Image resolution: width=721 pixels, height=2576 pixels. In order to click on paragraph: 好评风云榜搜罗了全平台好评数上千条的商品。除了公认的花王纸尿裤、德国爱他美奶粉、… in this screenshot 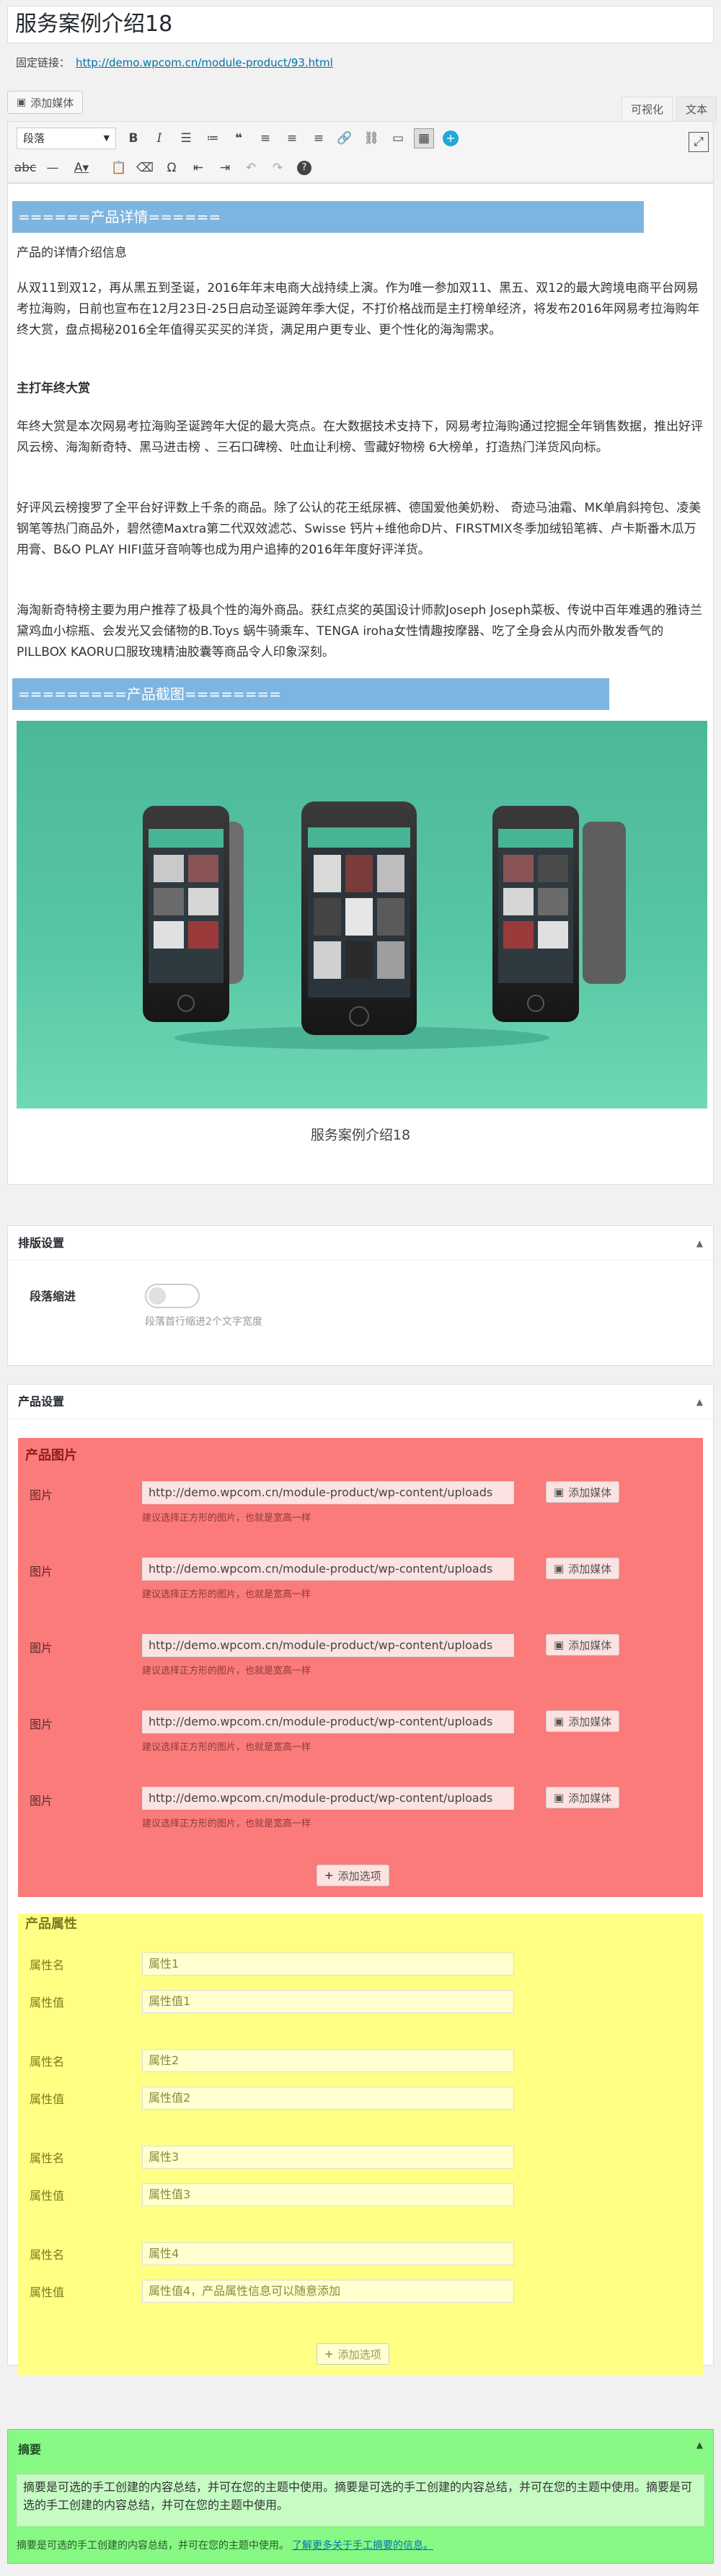, I will do `click(359, 529)`.